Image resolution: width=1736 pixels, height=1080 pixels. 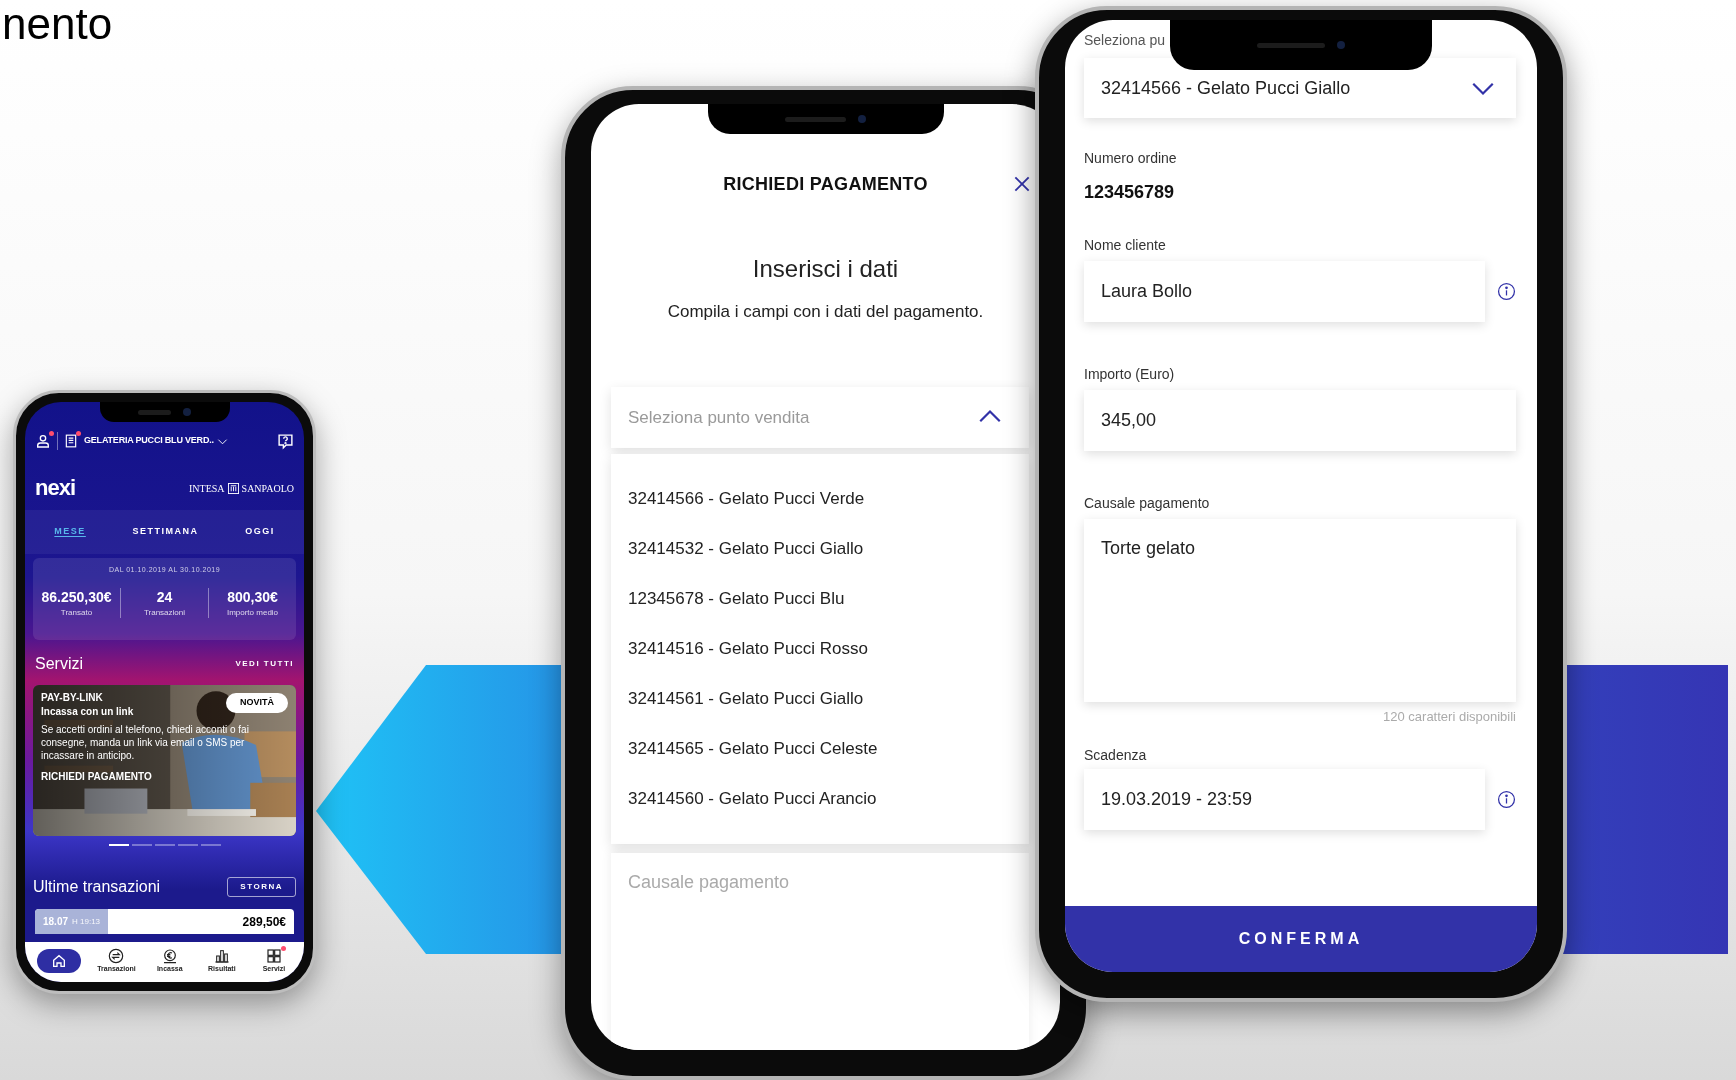 I want to click on store-option: 12345678 - Gelato Pucci Blu, so click(x=820, y=599).